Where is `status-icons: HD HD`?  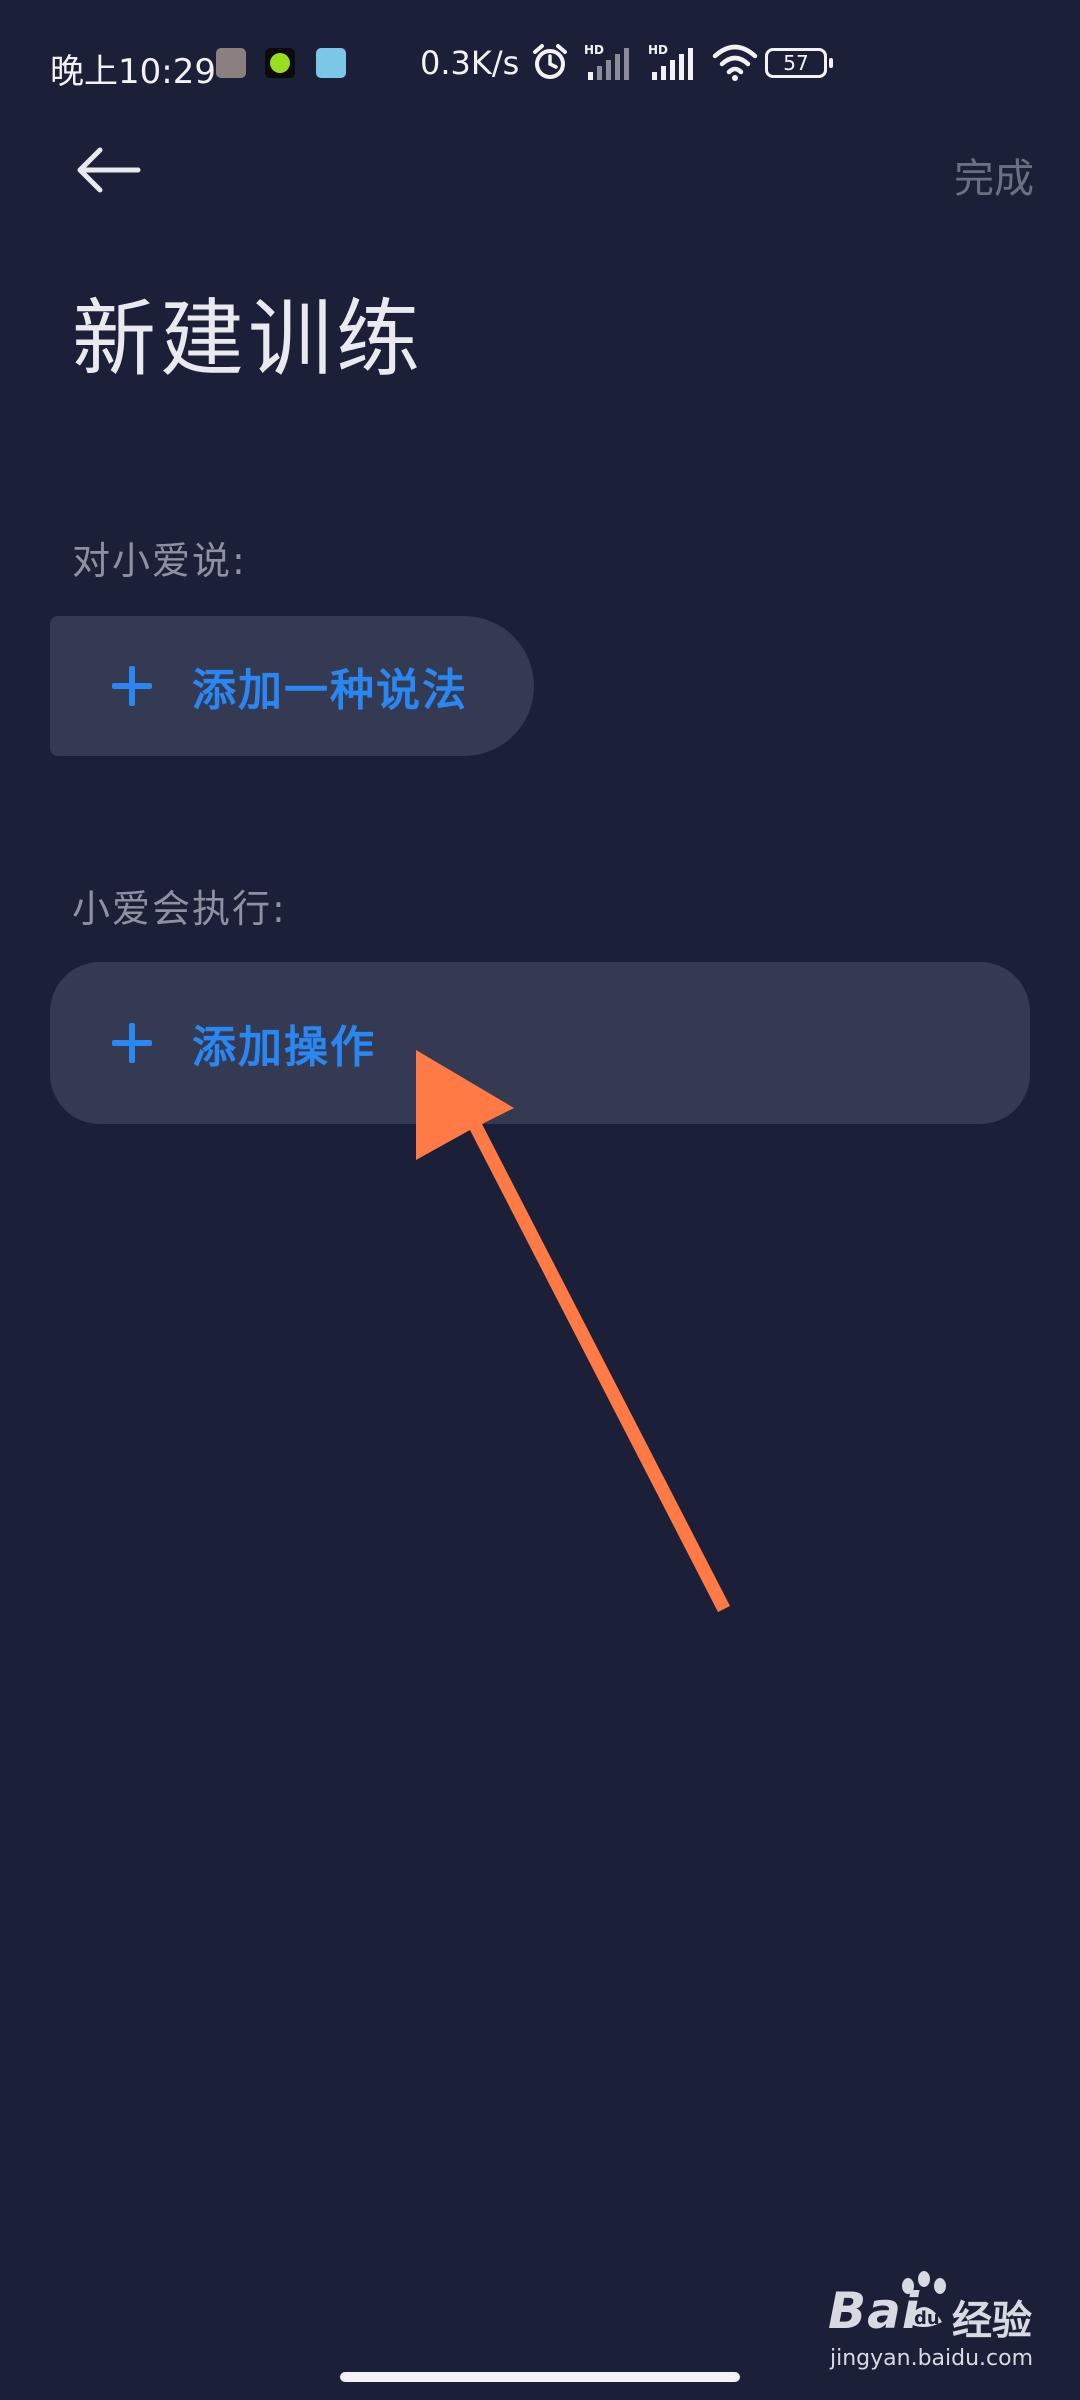
status-icons: HD HD is located at coordinates (644, 62).